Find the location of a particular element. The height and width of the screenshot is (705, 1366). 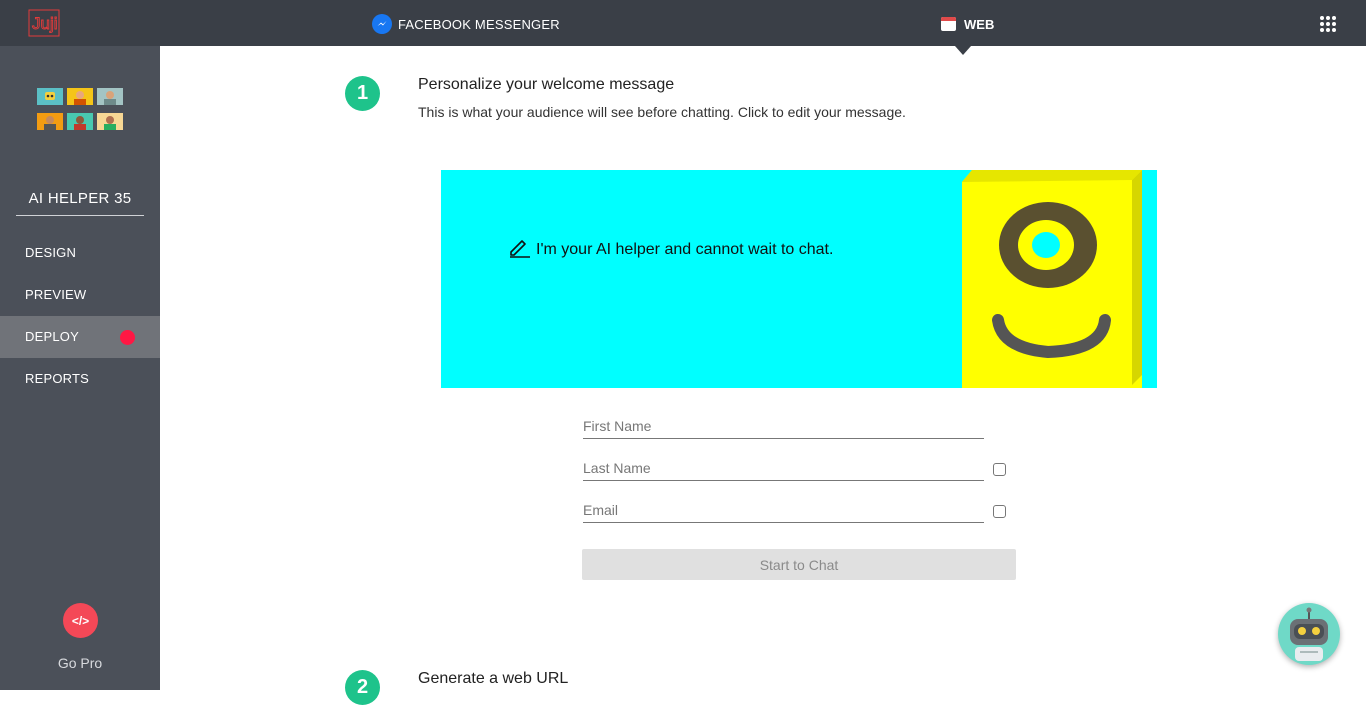

juji-logo: Juji is located at coordinates (45, 23).